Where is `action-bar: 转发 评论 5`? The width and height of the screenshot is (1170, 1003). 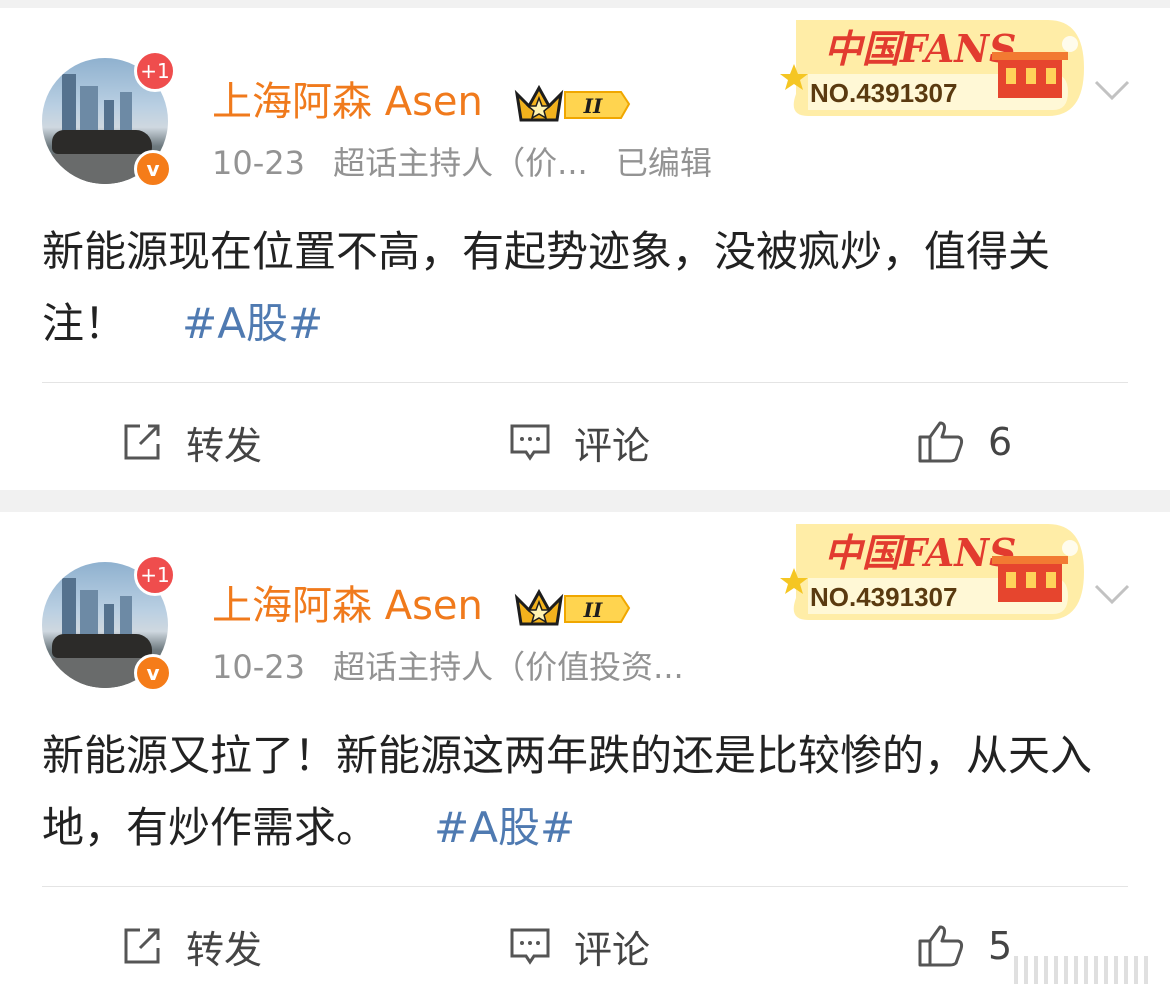
action-bar: 转发 评论 5 is located at coordinates (585, 946).